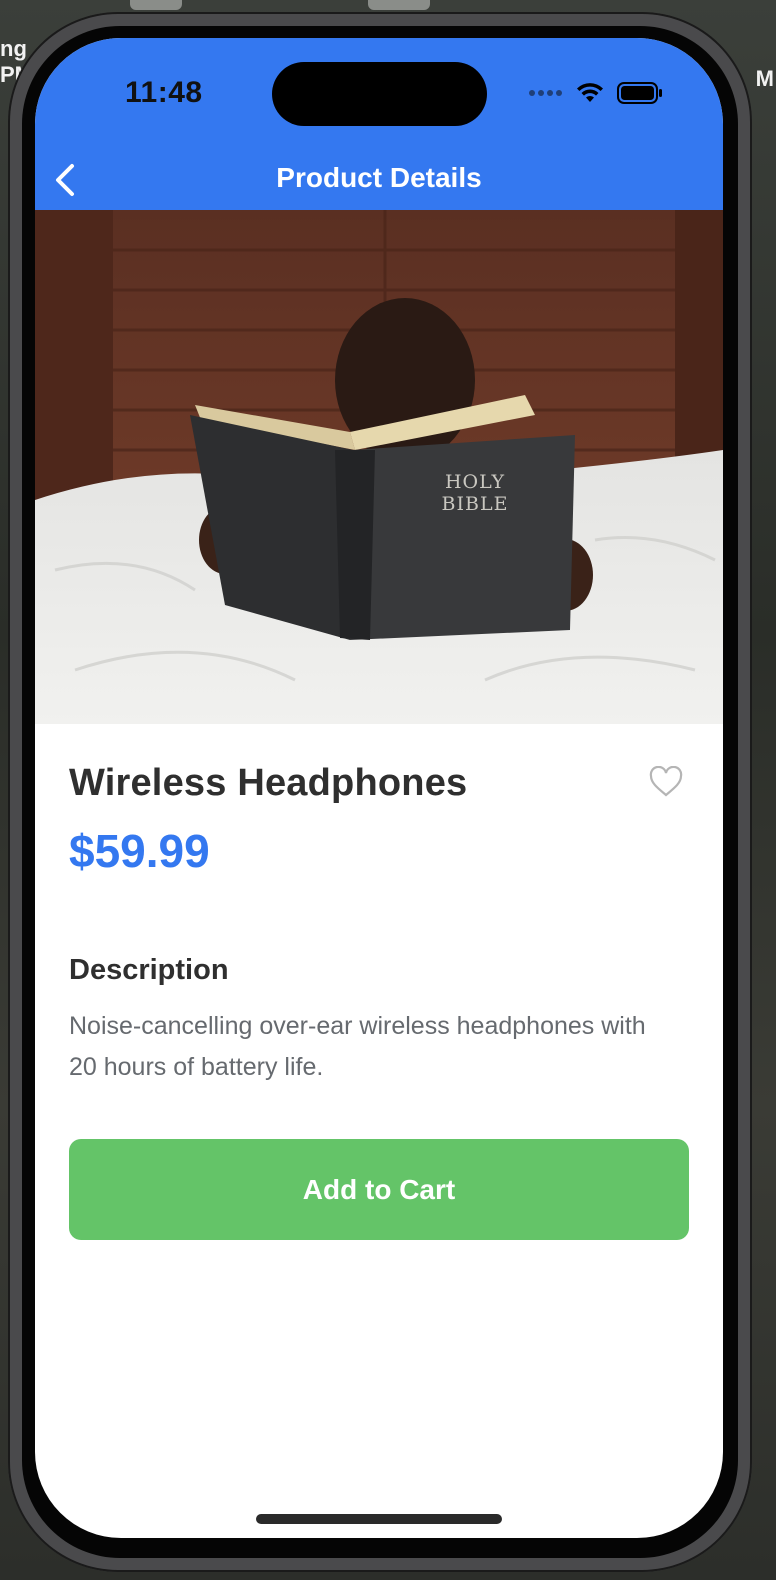 Image resolution: width=776 pixels, height=1580 pixels. I want to click on status-time: 11:48, so click(164, 92).